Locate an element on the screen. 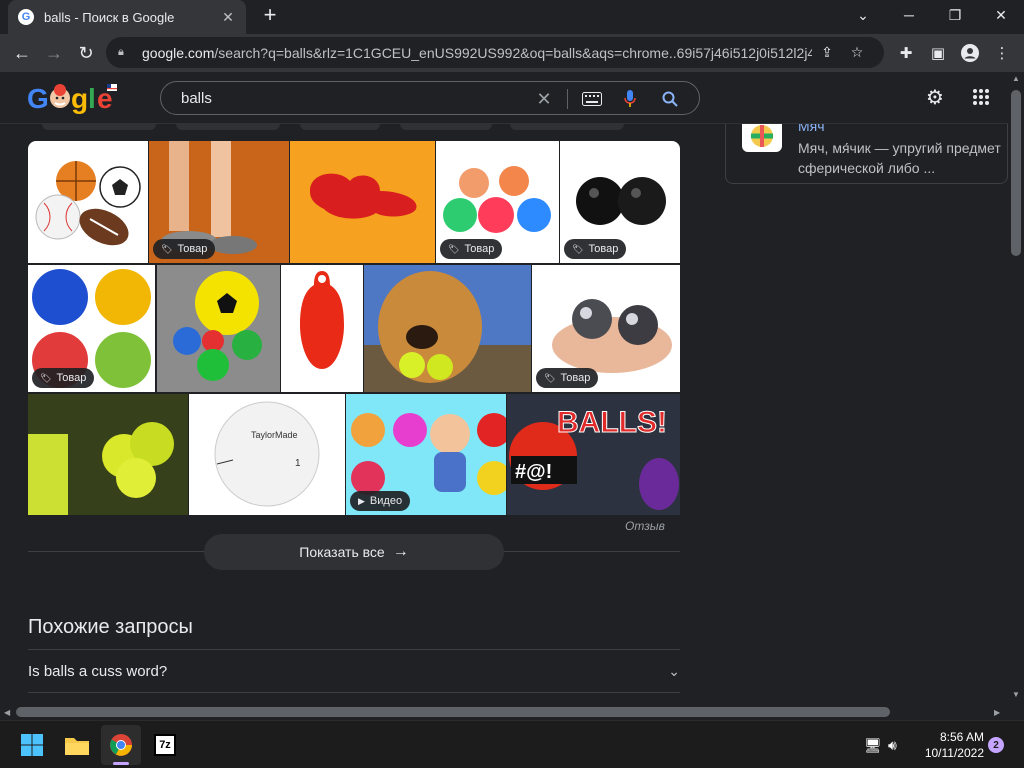 The width and height of the screenshot is (1024, 768). tab-close-icon: ✕ is located at coordinates (228, 17).